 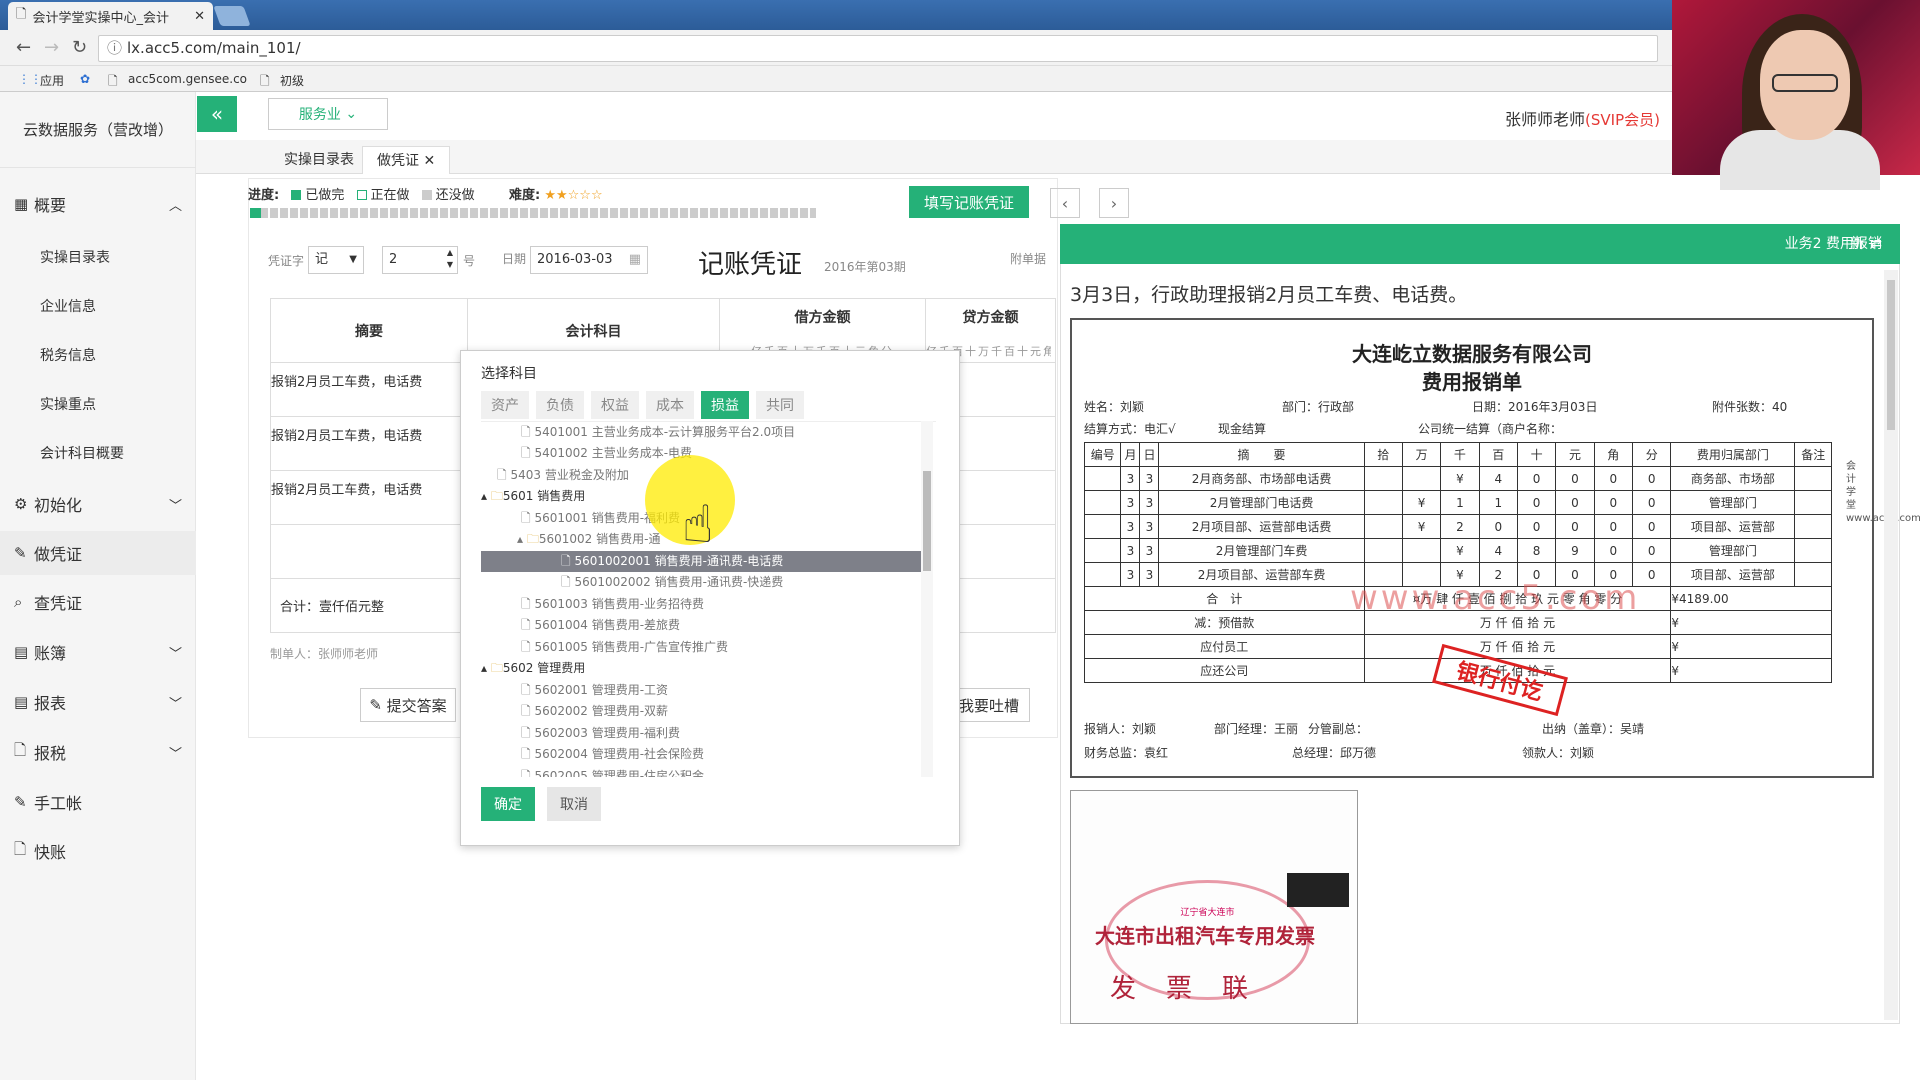 I want to click on tree-node: 🗋 5602003 管理费用-福利费, so click(x=600, y=733).